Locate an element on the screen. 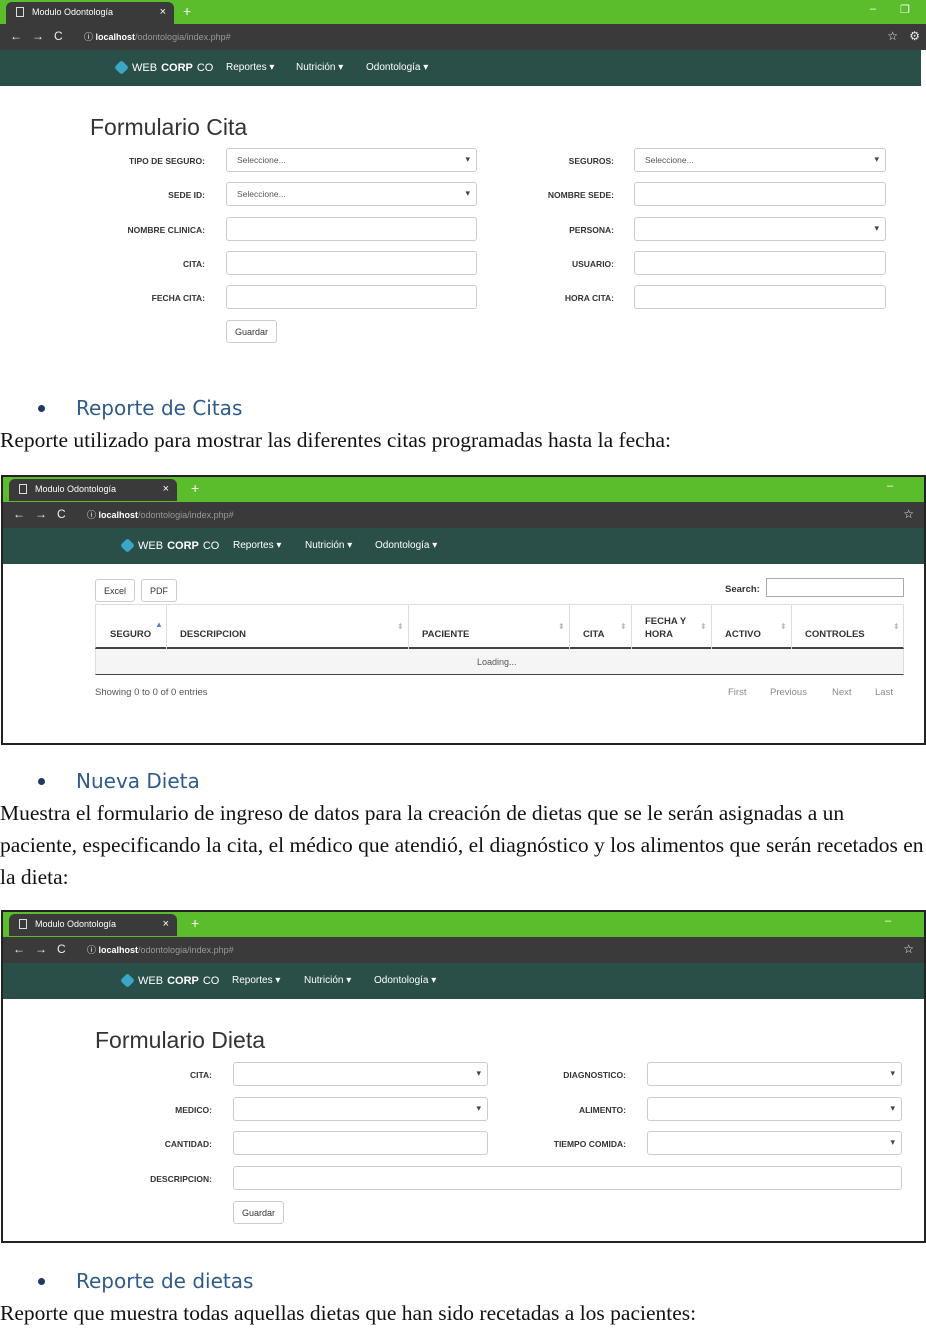  label-tiempo-comida: TIEMPO COMIDA: is located at coordinates (589, 1144).